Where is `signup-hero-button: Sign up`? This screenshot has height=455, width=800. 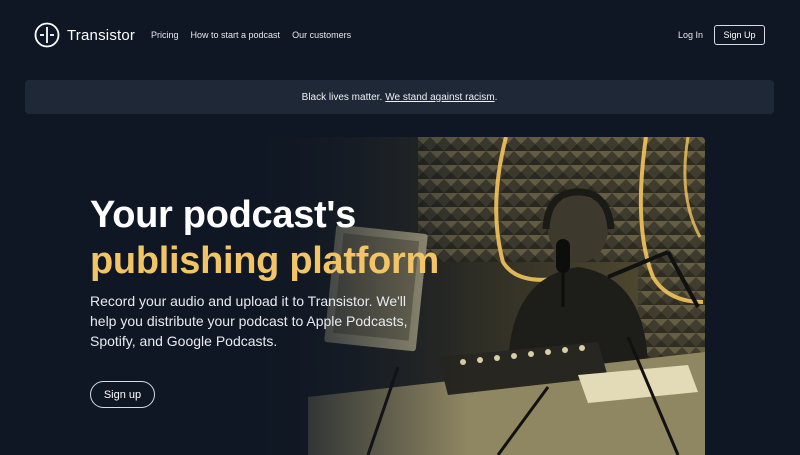
signup-hero-button: Sign up is located at coordinates (122, 394).